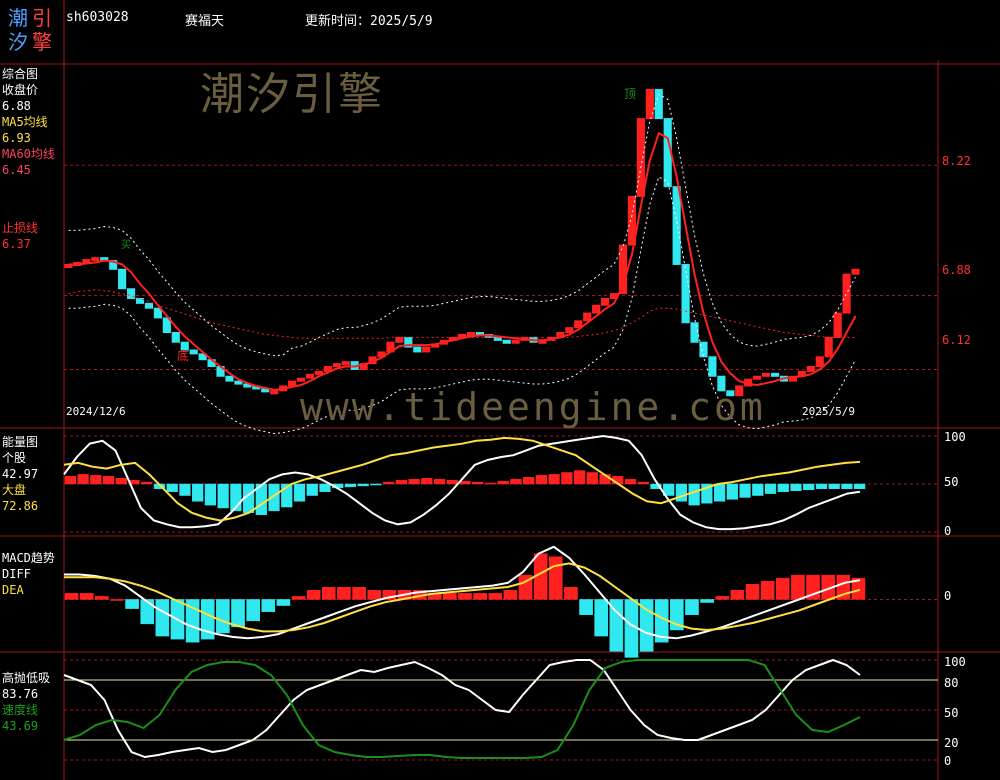 This screenshot has width=1000, height=780. I want to click on ma60-line, so click(462, 314).